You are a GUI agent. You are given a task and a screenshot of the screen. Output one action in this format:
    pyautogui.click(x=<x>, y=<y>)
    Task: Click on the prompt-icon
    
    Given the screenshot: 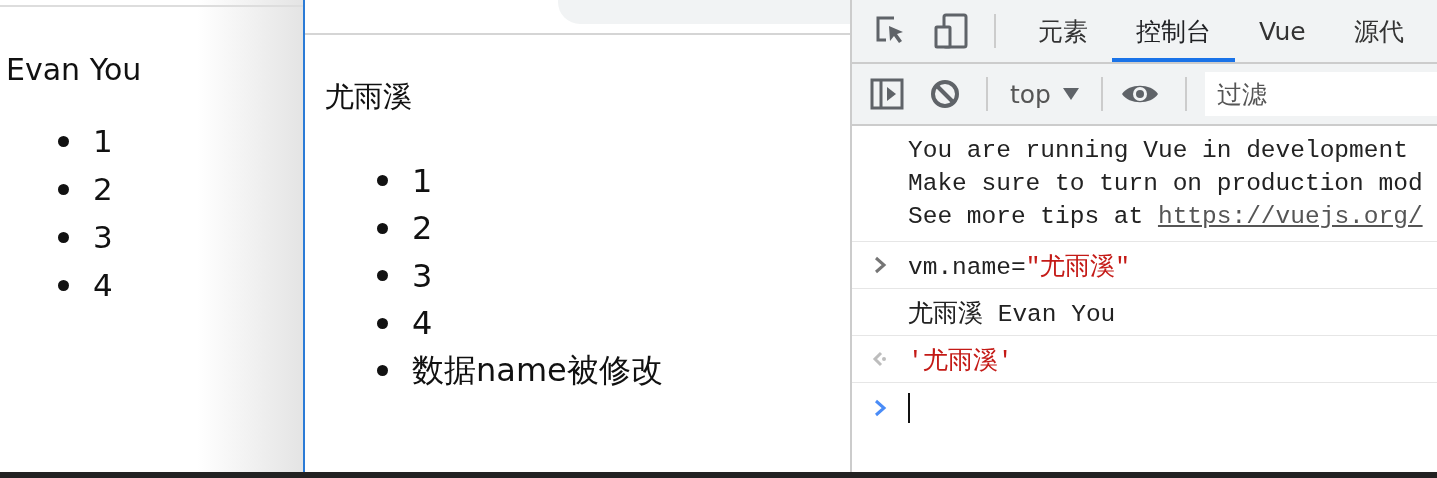 What is the action you would take?
    pyautogui.click(x=880, y=408)
    